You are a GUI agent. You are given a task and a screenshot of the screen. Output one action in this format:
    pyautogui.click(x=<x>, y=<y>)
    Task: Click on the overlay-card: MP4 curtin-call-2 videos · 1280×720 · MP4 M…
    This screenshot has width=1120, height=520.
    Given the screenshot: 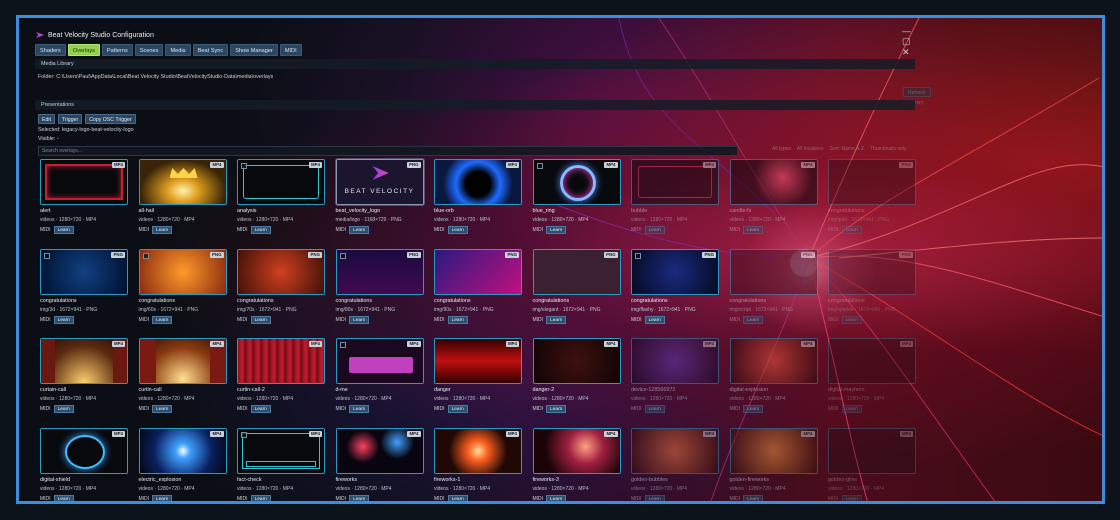 What is the action you would take?
    pyautogui.click(x=281, y=379)
    